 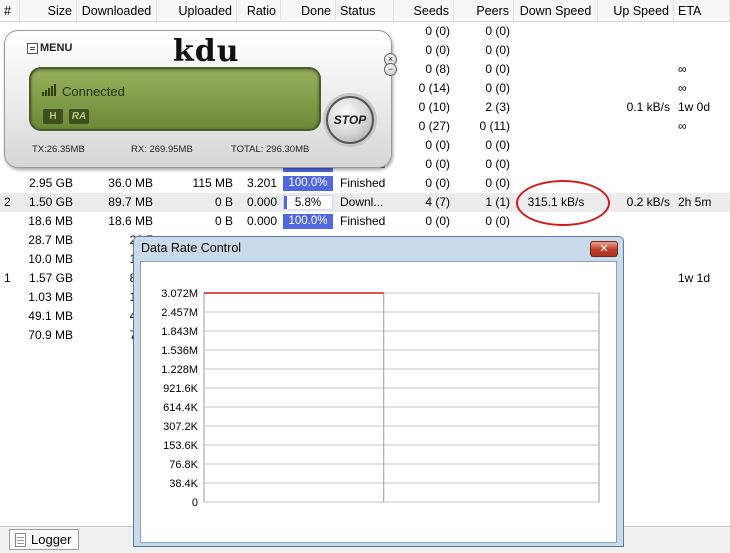 What do you see at coordinates (308, 183) in the screenshot?
I see `done-progress-bar: 100.0%` at bounding box center [308, 183].